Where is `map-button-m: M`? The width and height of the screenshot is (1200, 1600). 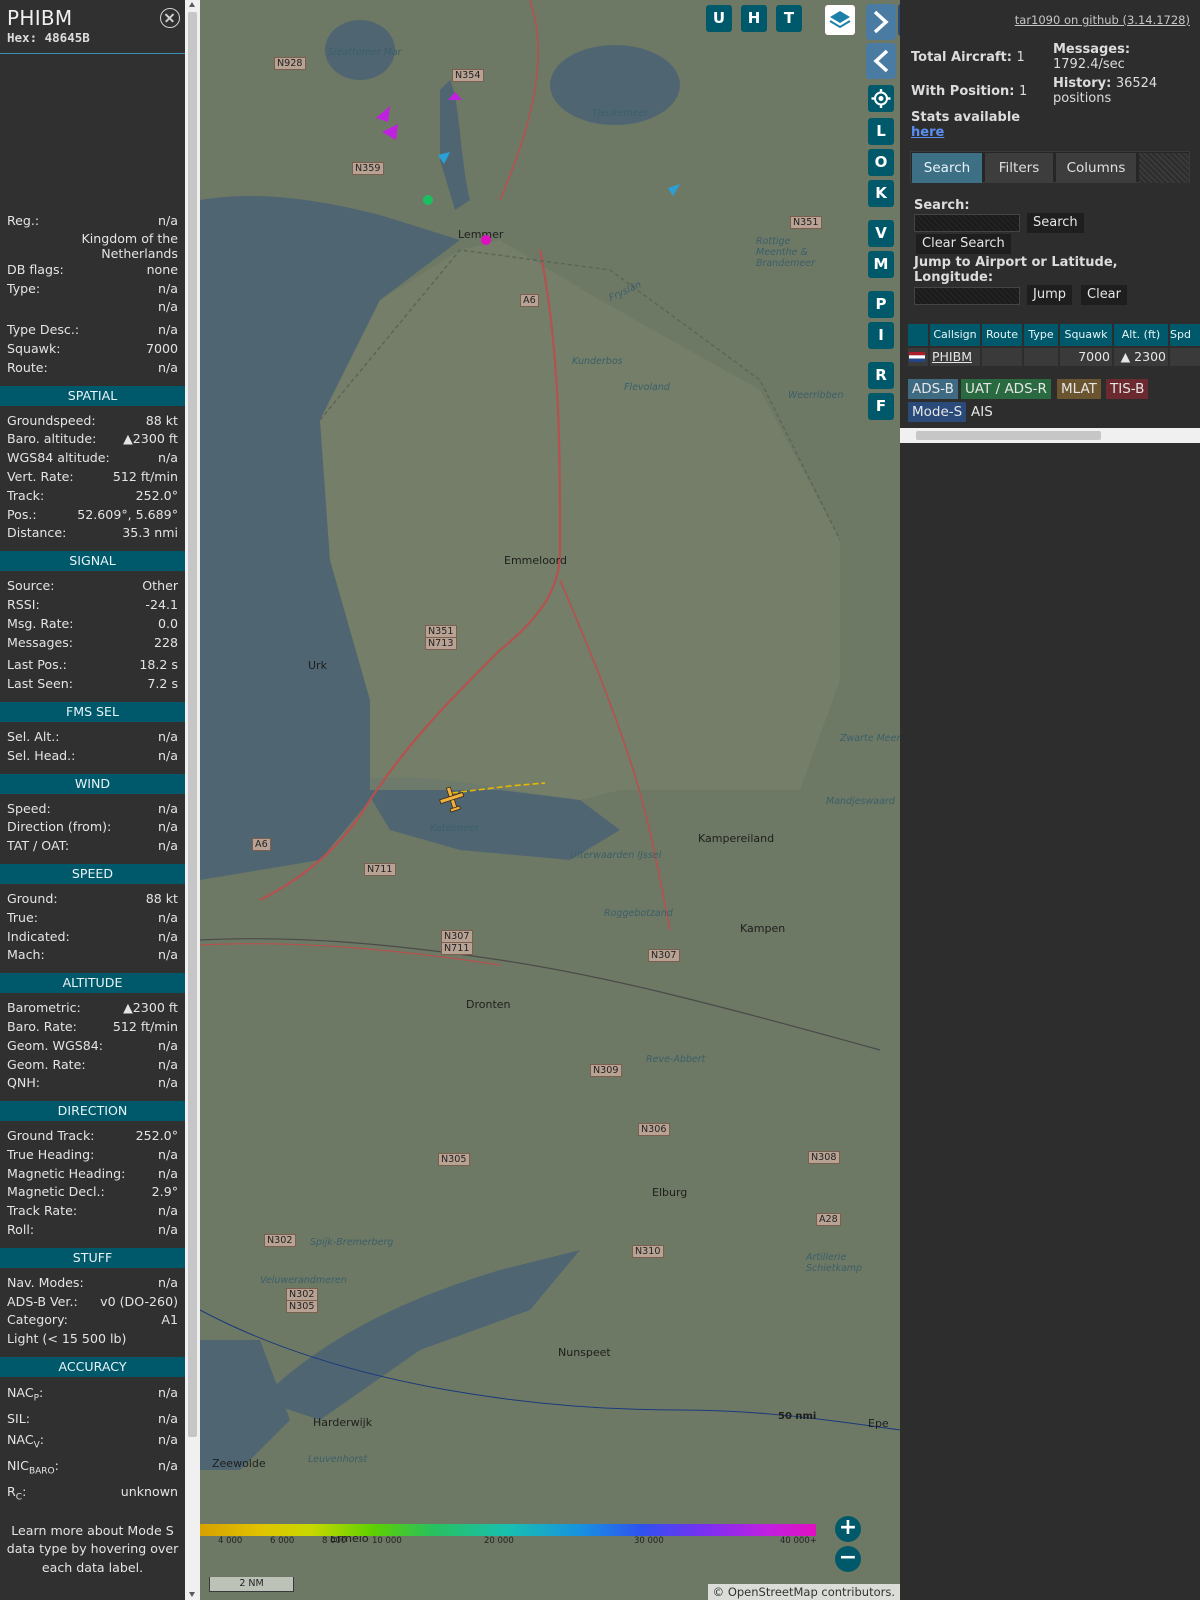 map-button-m: M is located at coordinates (881, 264).